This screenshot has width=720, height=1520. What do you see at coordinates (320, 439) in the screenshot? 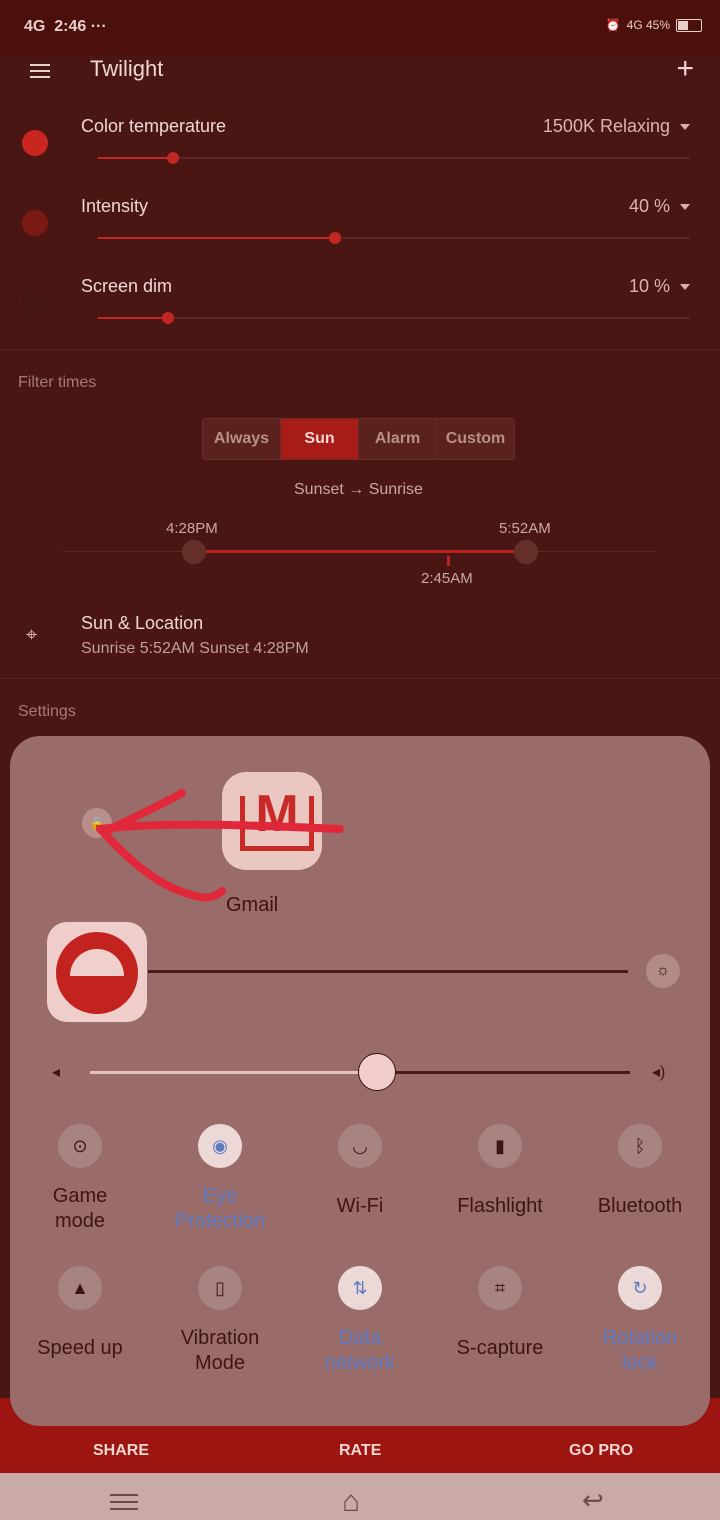
I see `mode-sun: Sun` at bounding box center [320, 439].